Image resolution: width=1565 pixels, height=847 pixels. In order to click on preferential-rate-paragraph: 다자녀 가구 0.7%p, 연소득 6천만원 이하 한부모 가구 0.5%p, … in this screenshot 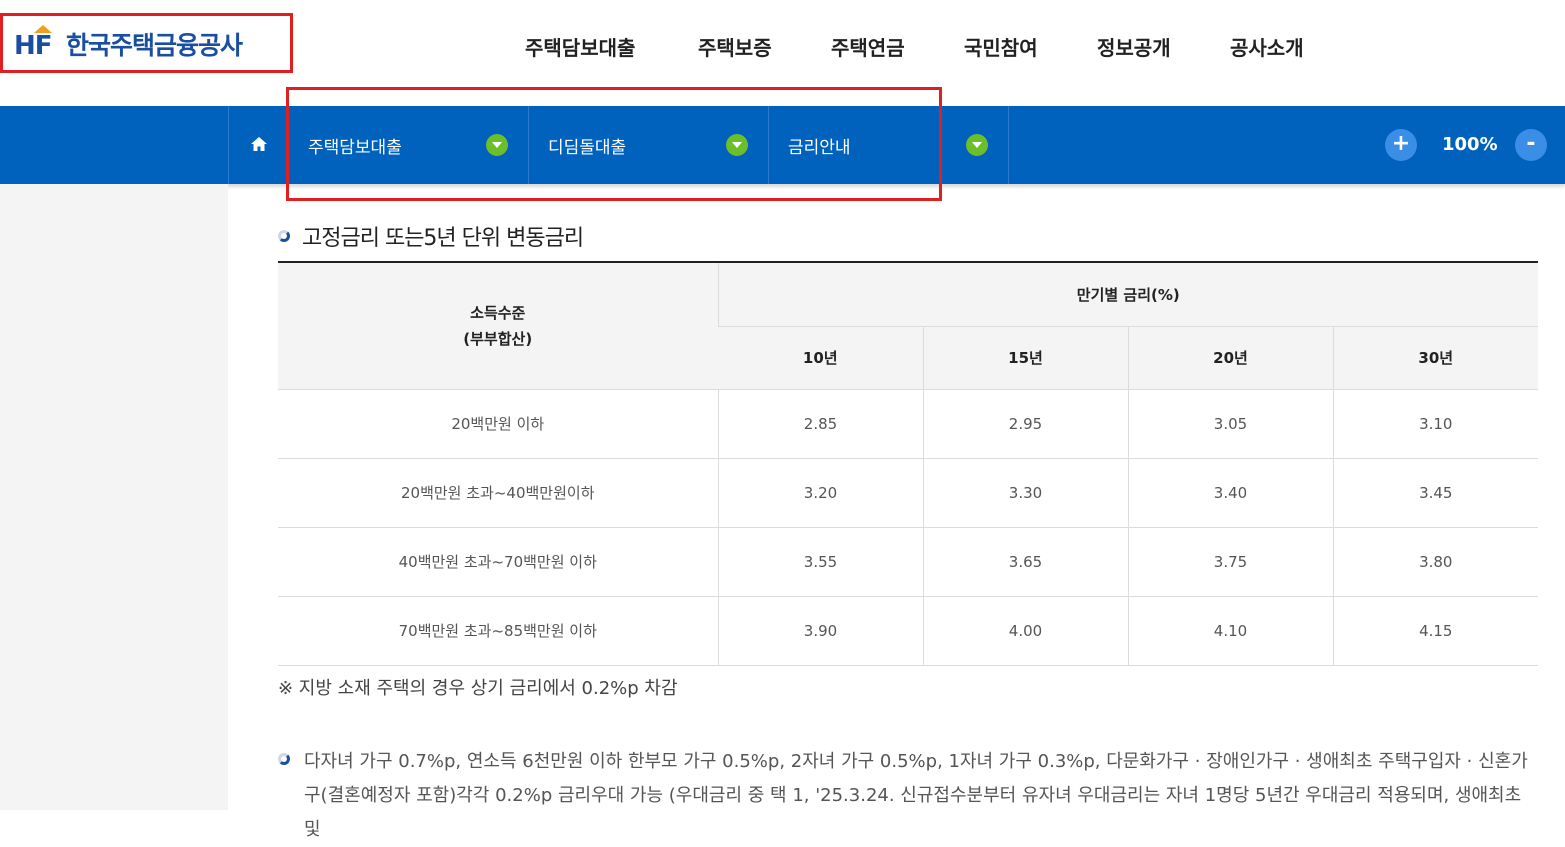, I will do `click(908, 796)`.